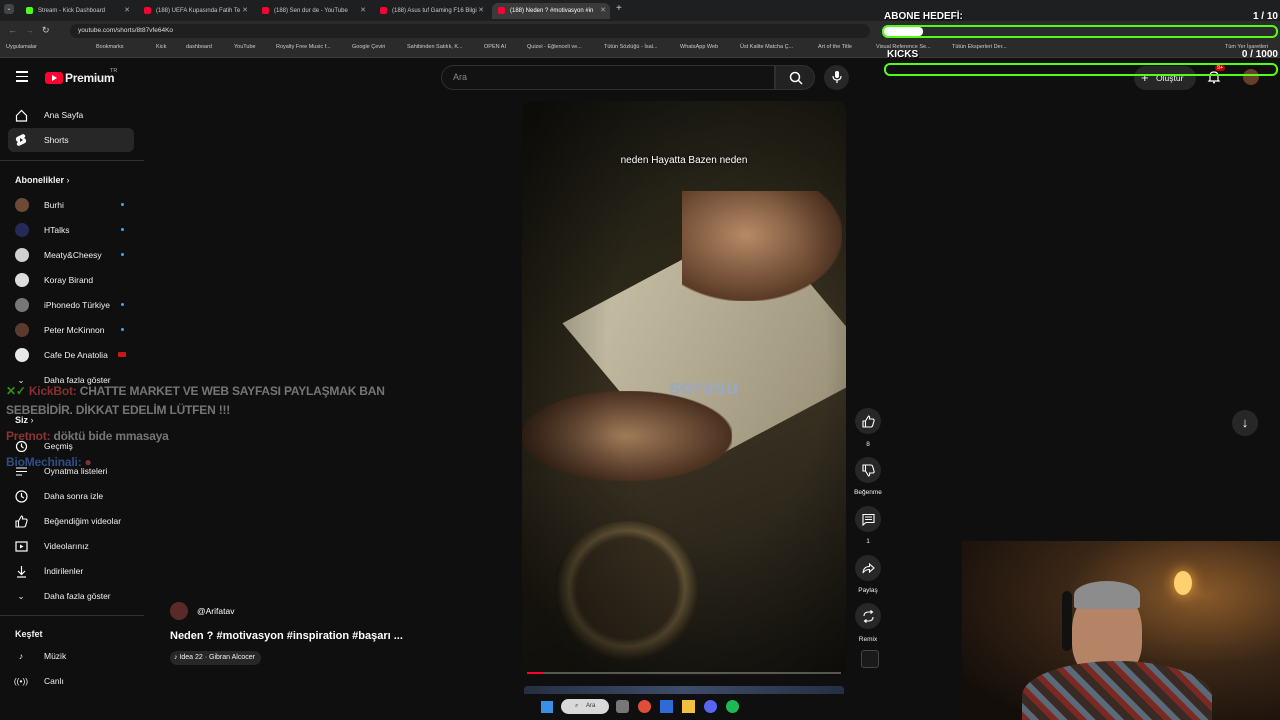 The width and height of the screenshot is (1280, 720). What do you see at coordinates (903, 54) in the screenshot?
I see `kicks-goal-title: KICKS` at bounding box center [903, 54].